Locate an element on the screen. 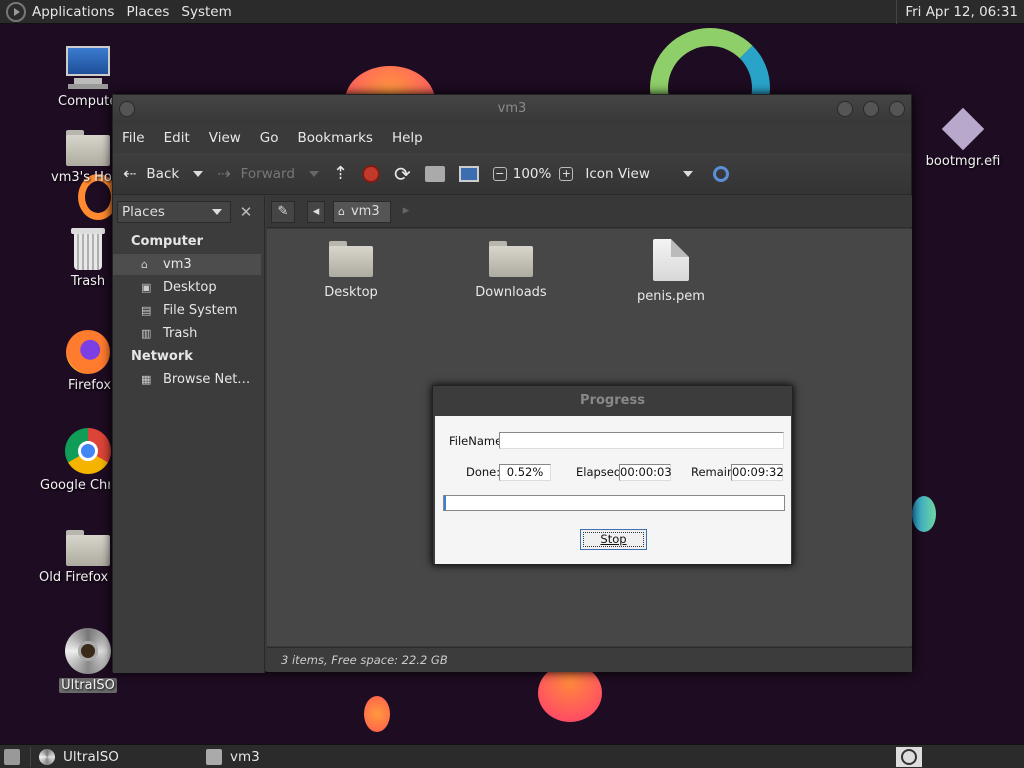  edit-icon: ✎ is located at coordinates (283, 211).